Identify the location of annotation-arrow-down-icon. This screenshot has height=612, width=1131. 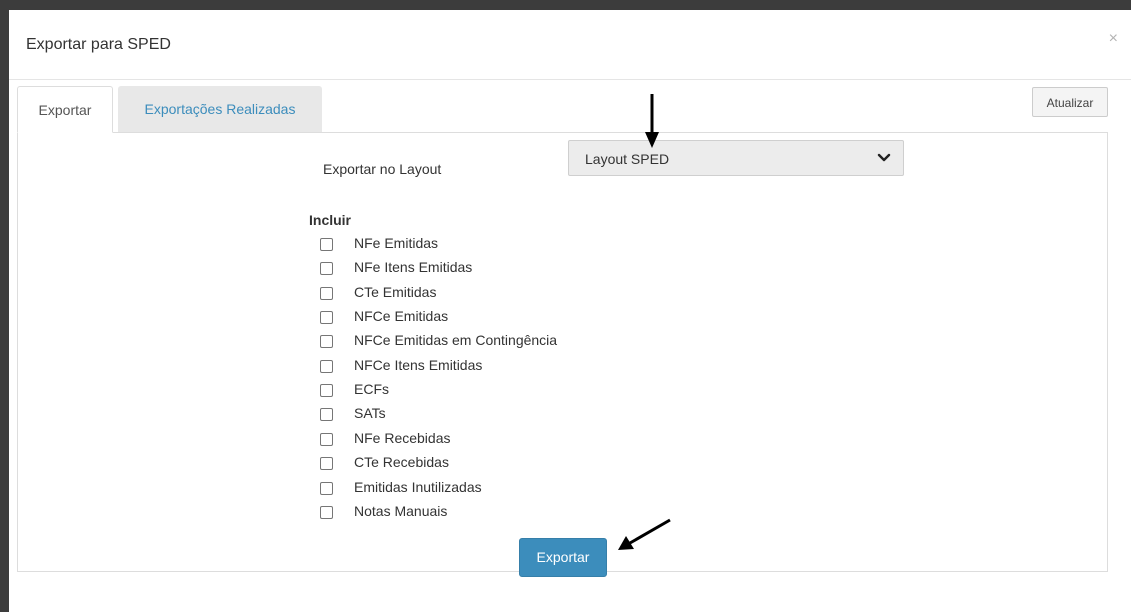
(652, 121).